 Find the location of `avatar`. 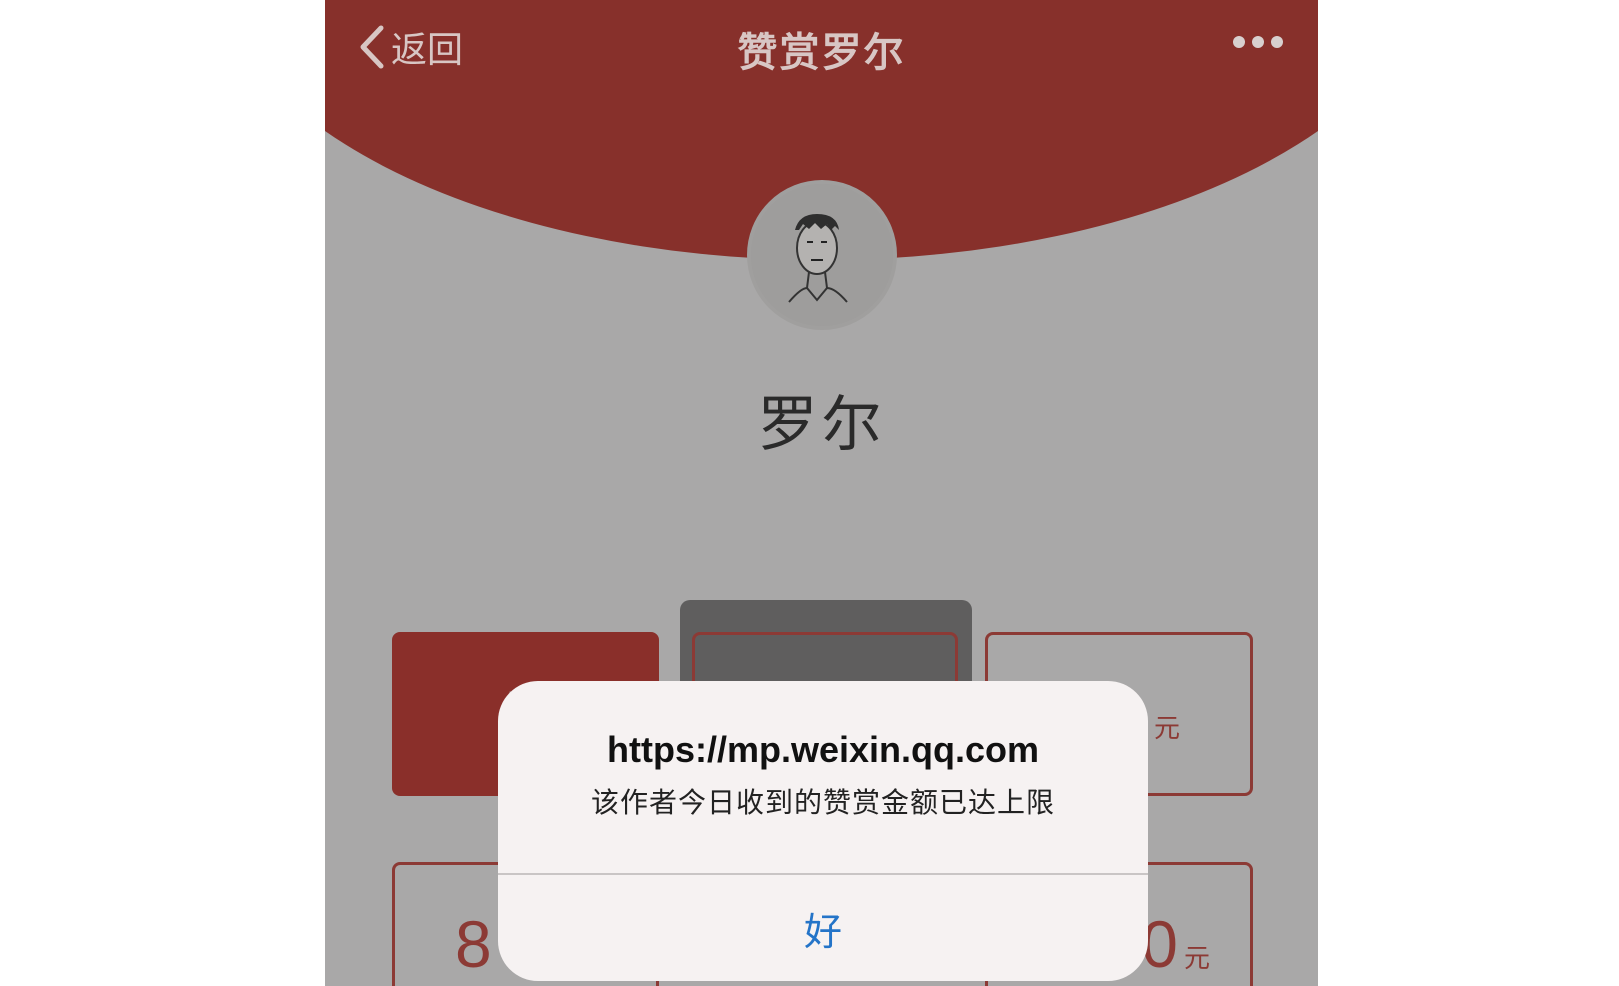

avatar is located at coordinates (822, 255).